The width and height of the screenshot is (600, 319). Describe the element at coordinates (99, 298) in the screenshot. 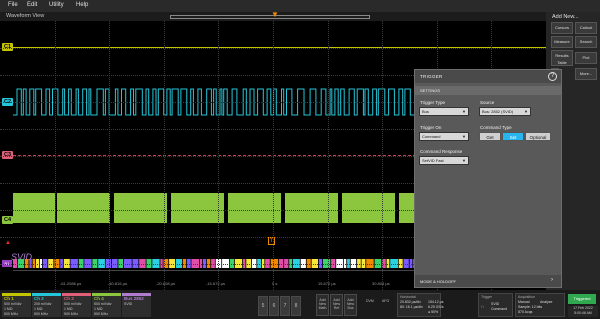

I see `ch4-badge-name: Ch 4` at that location.